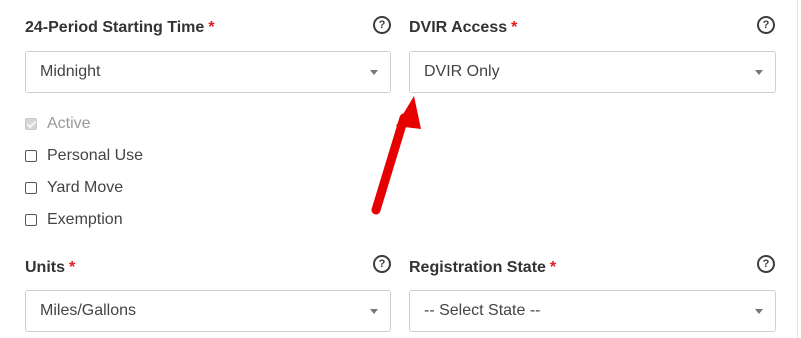  Describe the element at coordinates (458, 27) in the screenshot. I see `dvir-access-label-text: DVIR Access` at that location.